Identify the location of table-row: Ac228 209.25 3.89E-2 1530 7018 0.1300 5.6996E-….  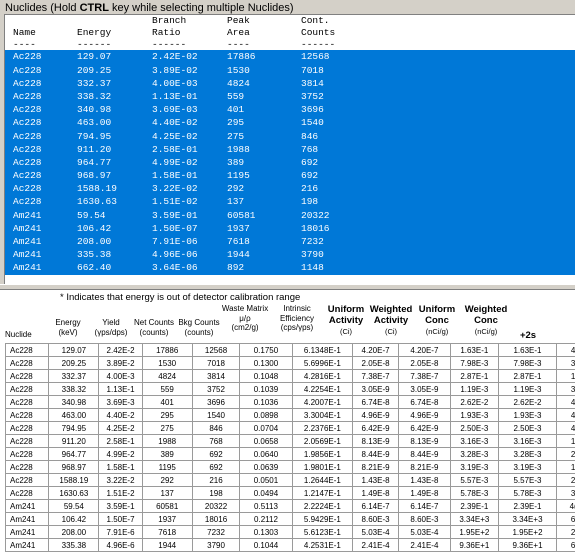
(289, 363).